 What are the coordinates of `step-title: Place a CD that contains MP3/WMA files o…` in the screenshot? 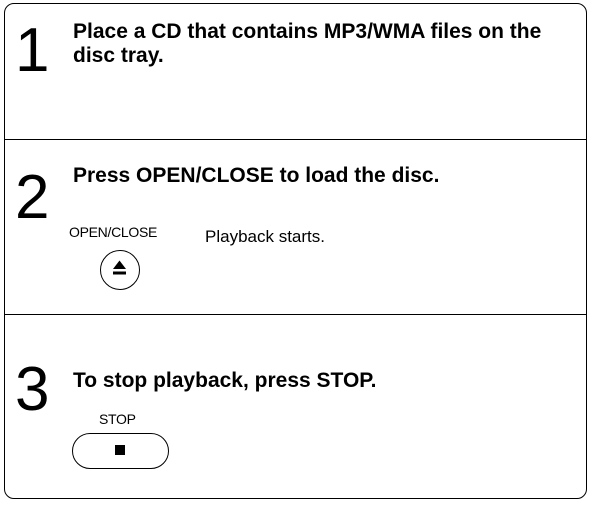 It's located at (307, 43).